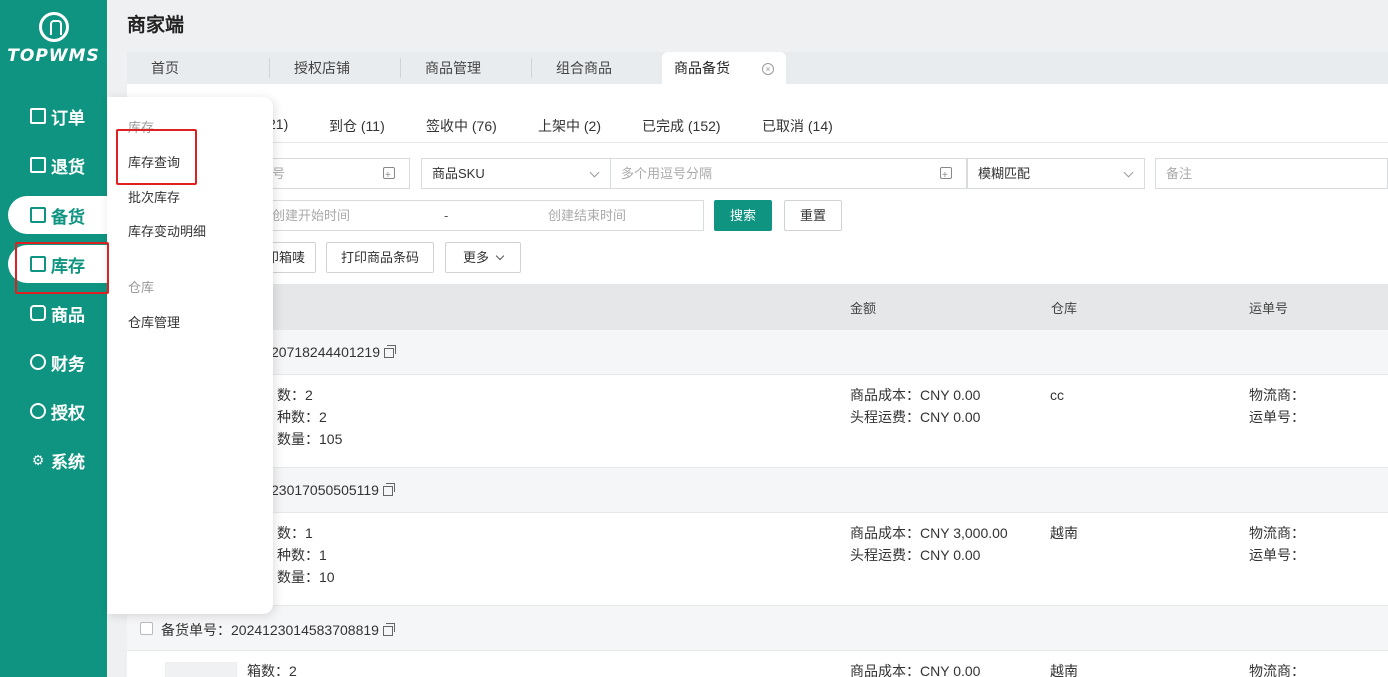 Image resolution: width=1388 pixels, height=677 pixels. Describe the element at coordinates (863, 308) in the screenshot. I see `column-header-amount: 金额` at that location.